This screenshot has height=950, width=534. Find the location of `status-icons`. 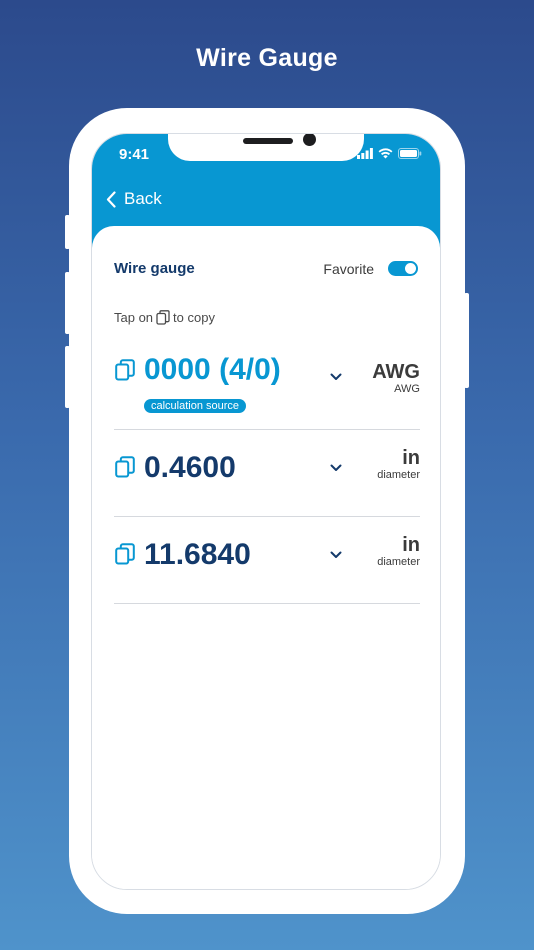

status-icons is located at coordinates (389, 153).